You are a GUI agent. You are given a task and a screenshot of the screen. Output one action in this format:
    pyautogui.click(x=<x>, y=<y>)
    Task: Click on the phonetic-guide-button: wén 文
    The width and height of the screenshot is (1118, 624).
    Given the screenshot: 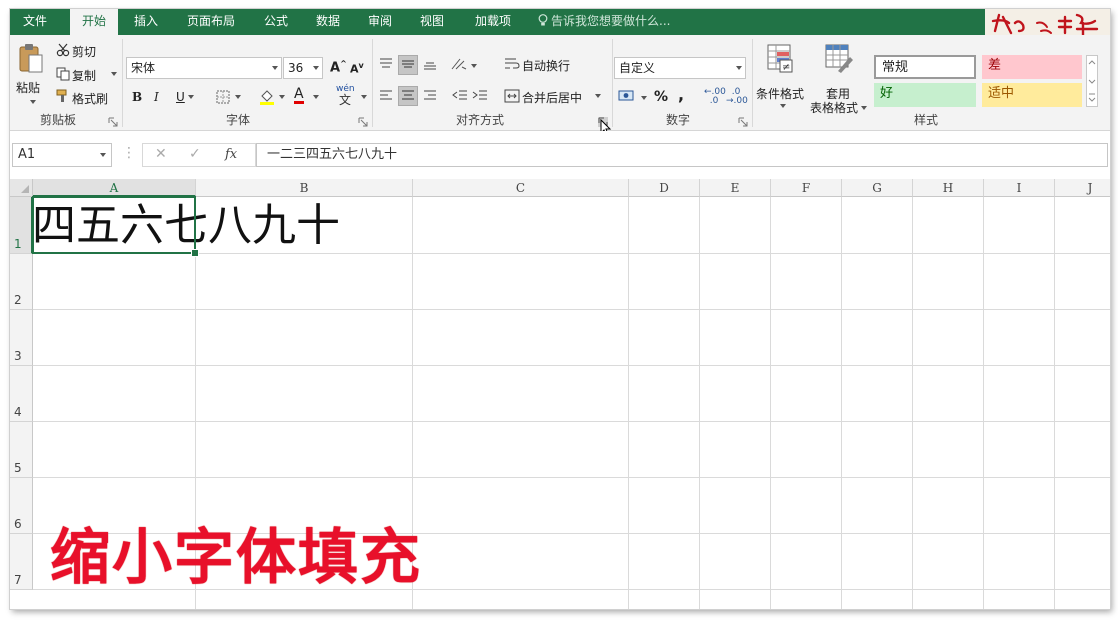 What is the action you would take?
    pyautogui.click(x=345, y=96)
    